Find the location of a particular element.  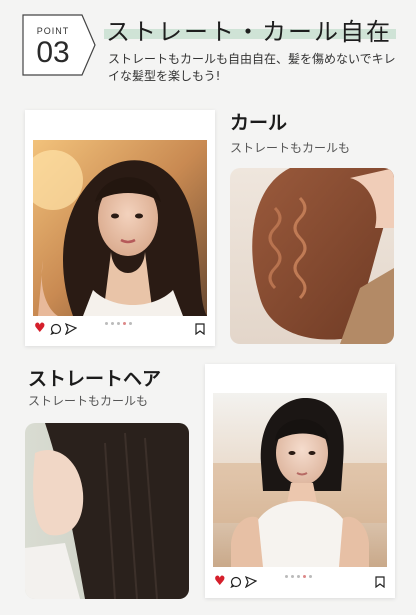

post-photo-straight is located at coordinates (300, 480).